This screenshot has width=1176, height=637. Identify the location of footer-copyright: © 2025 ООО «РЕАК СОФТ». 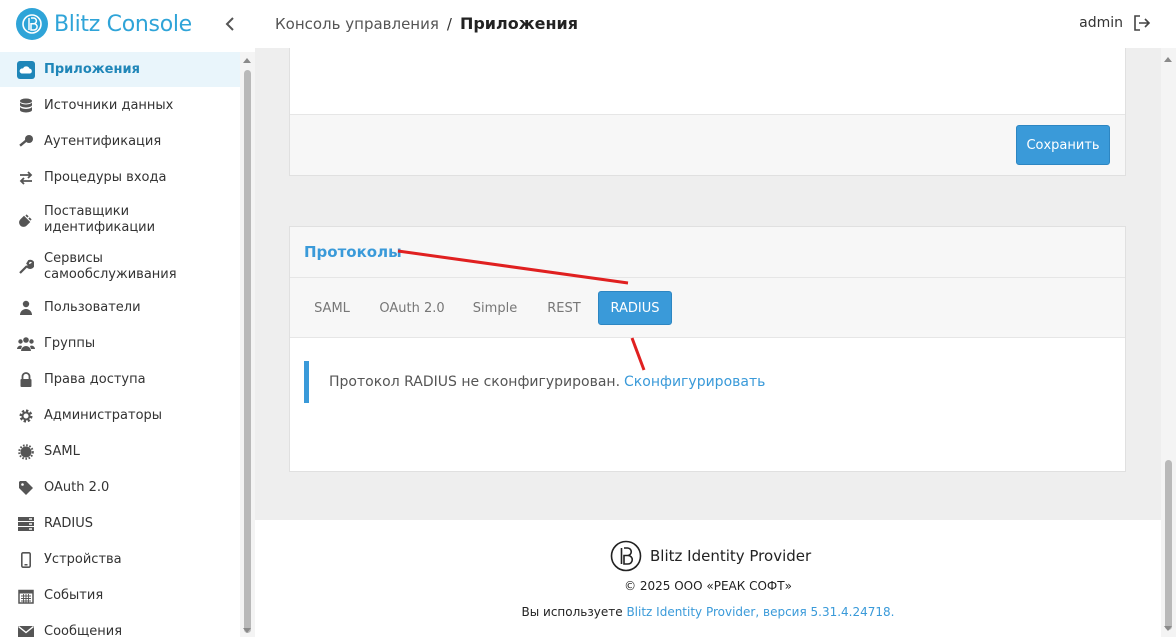
(708, 586).